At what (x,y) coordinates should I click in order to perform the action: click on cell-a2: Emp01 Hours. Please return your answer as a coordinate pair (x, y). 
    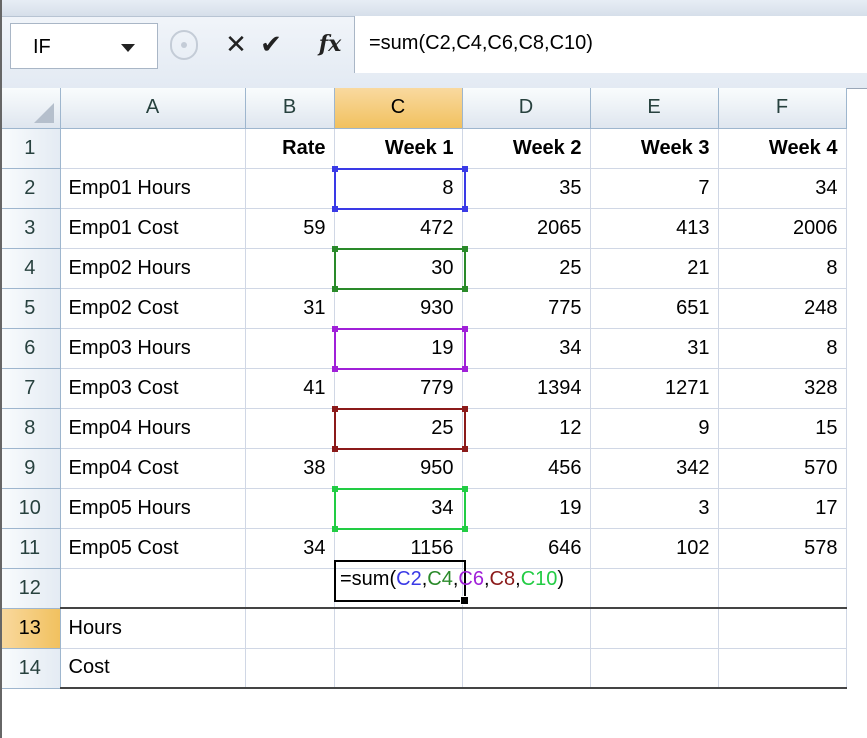
    Looking at the image, I should click on (153, 188).